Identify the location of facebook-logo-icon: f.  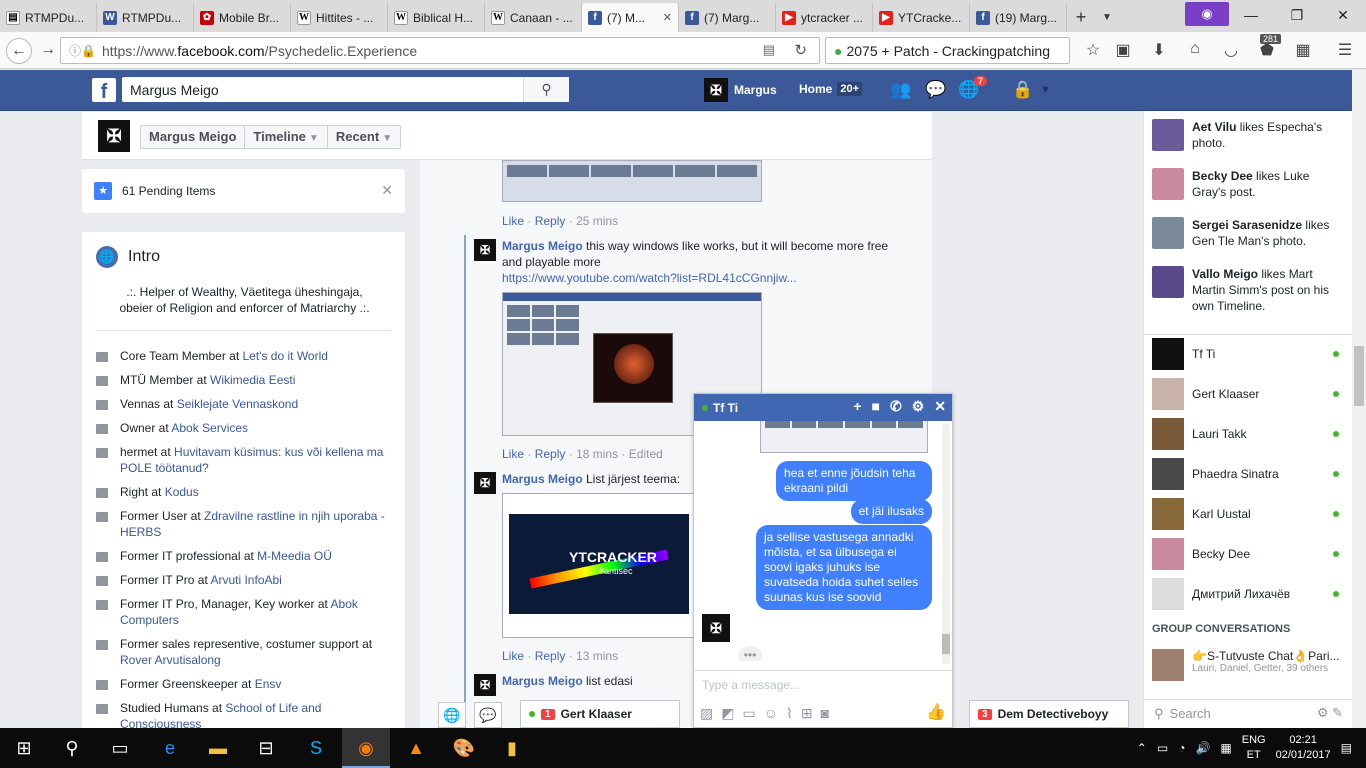
(104, 90).